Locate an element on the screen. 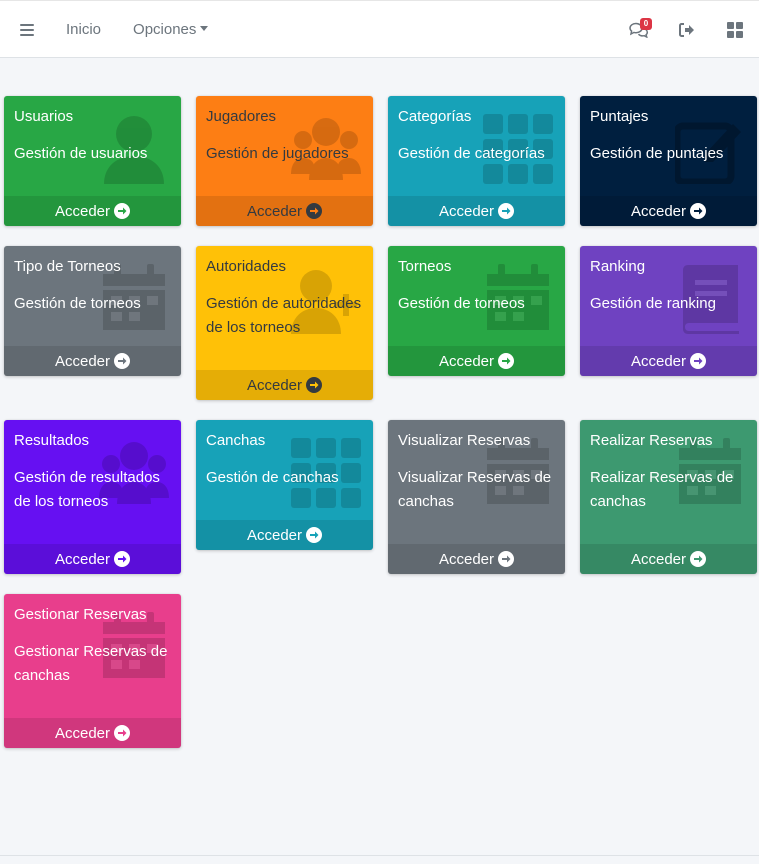 Image resolution: width=759 pixels, height=864 pixels. navbar-left: Inicio Opciones is located at coordinates (112, 29).